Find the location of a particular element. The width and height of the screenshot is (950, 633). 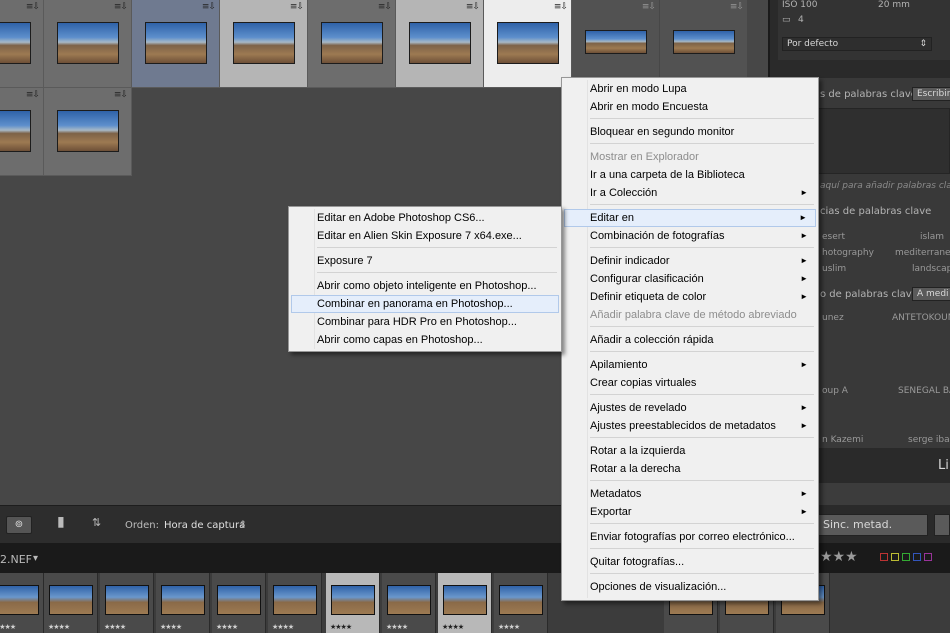

suggest-keyword: esert is located at coordinates (833, 237).